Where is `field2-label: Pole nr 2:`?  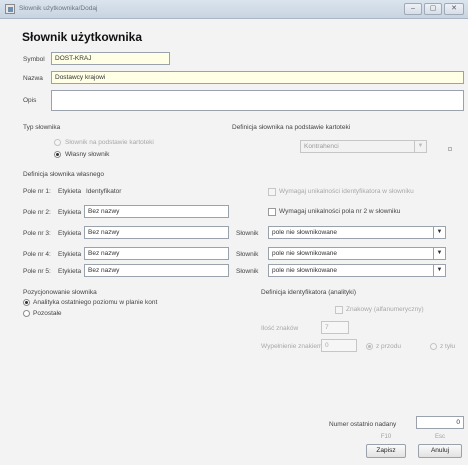 field2-label: Pole nr 2: is located at coordinates (37, 212).